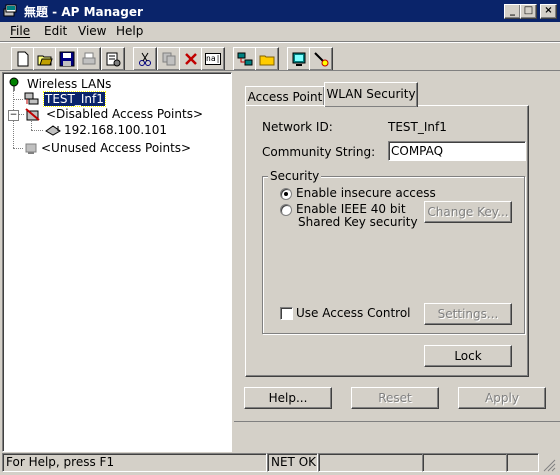  Describe the element at coordinates (18, 148) in the screenshot. I see `tree-line-unused` at that location.